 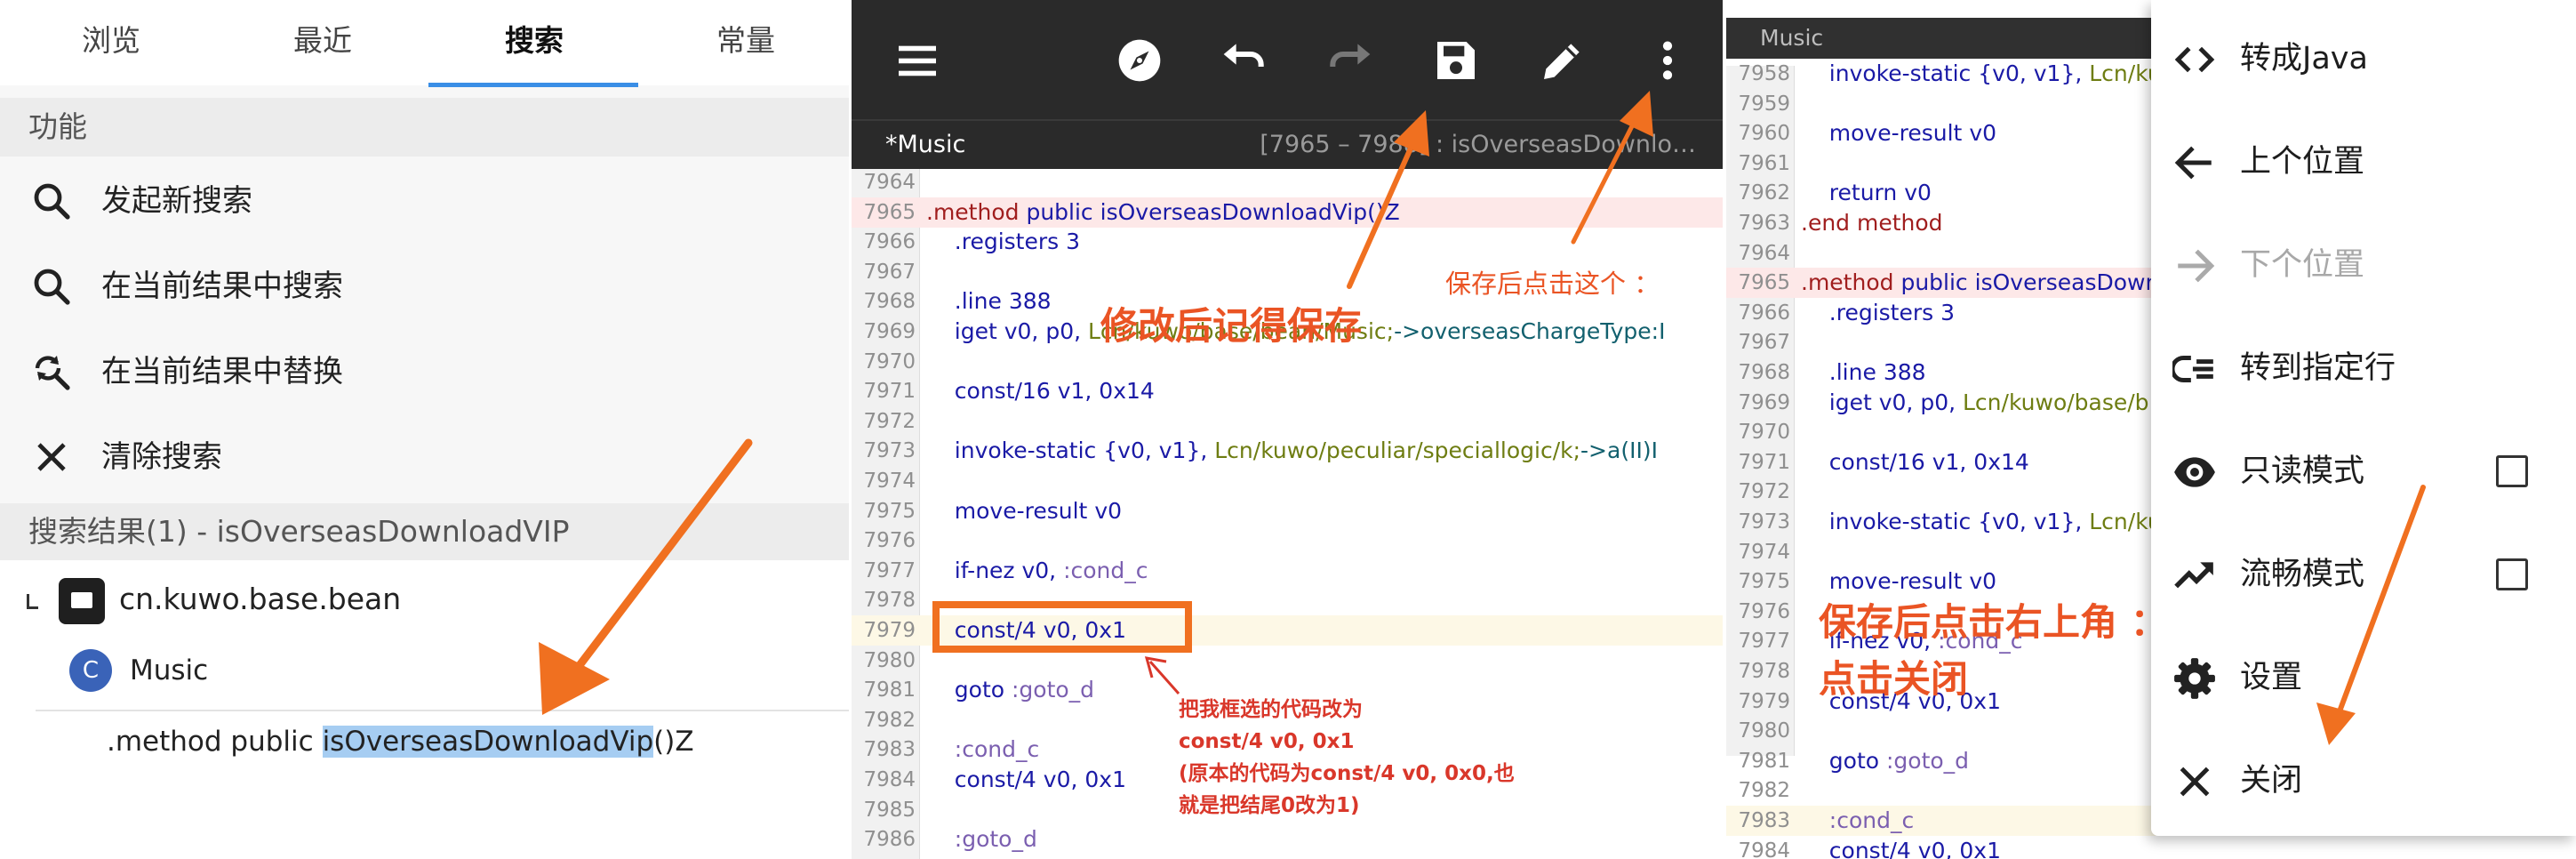 What do you see at coordinates (1244, 60) in the screenshot?
I see `undo-icon` at bounding box center [1244, 60].